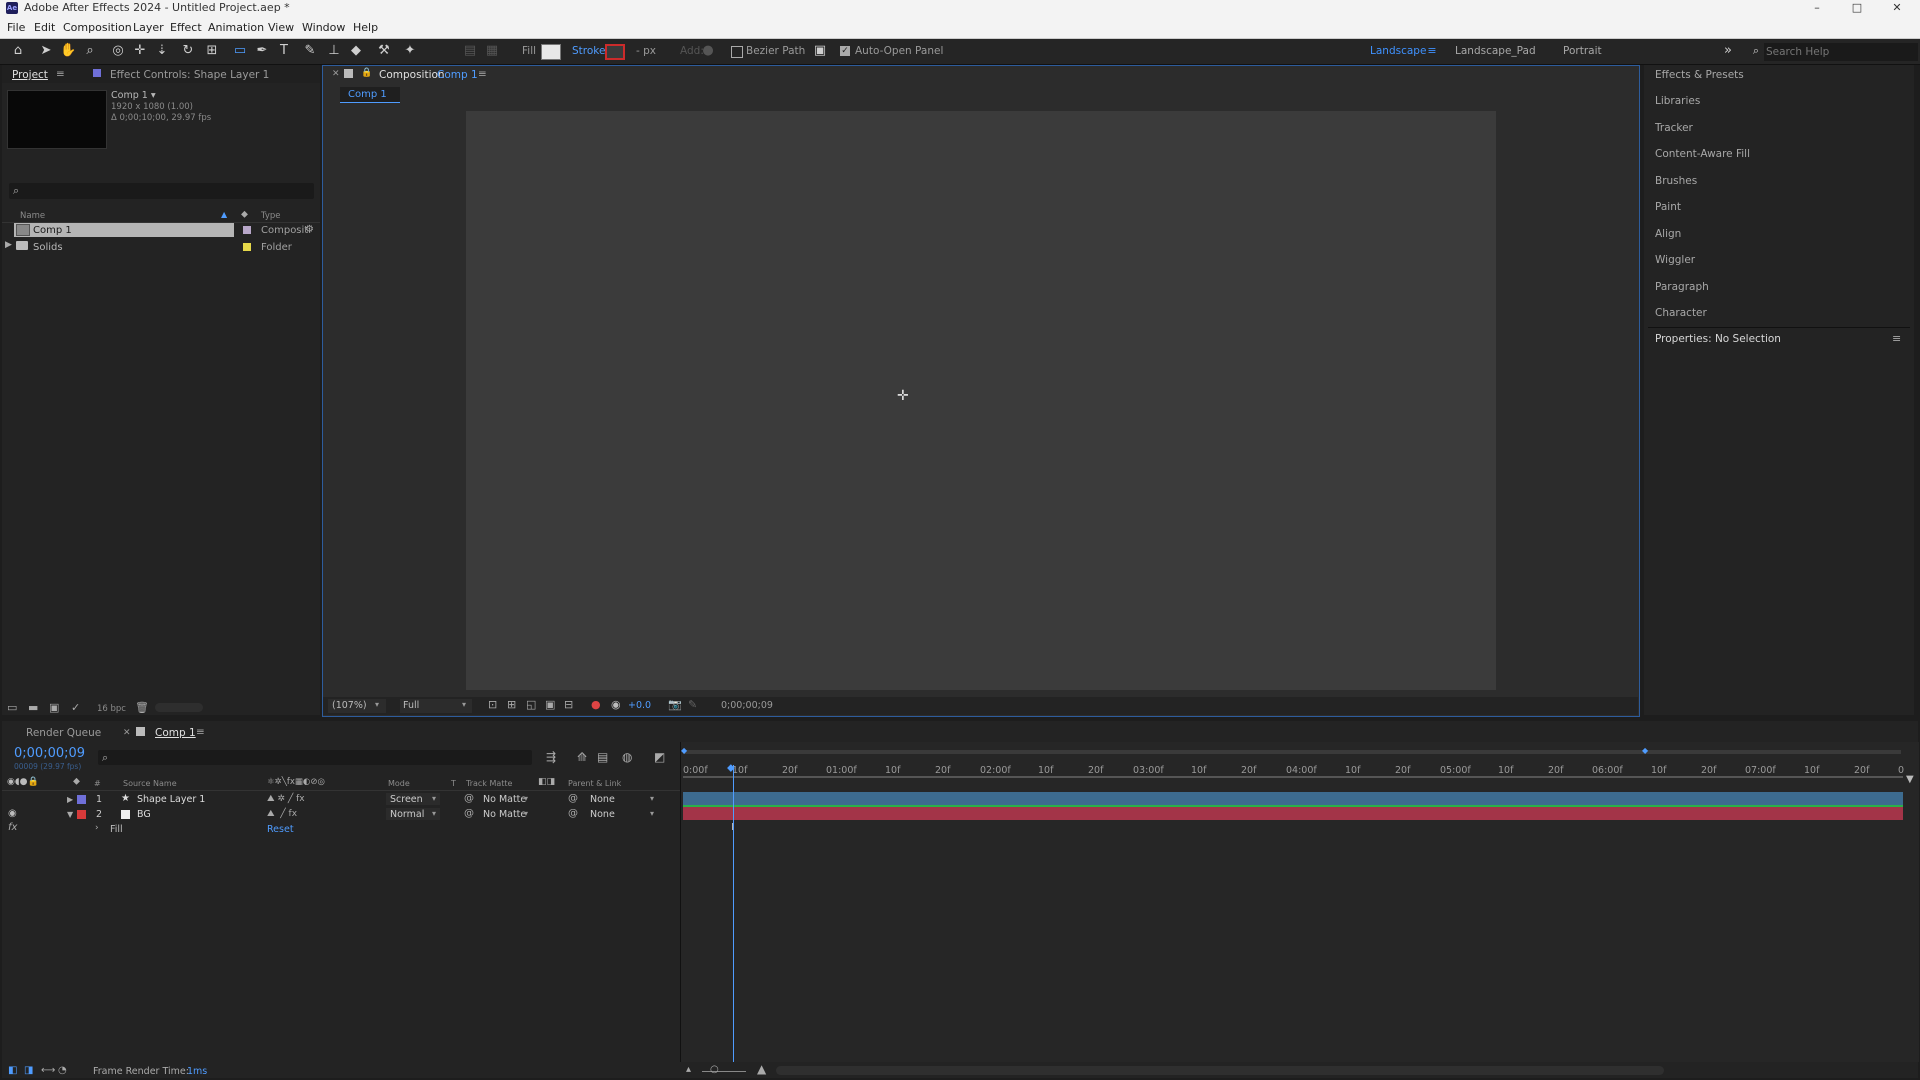 This screenshot has width=1920, height=1080. I want to click on project-menu-icon: ≡, so click(60, 74).